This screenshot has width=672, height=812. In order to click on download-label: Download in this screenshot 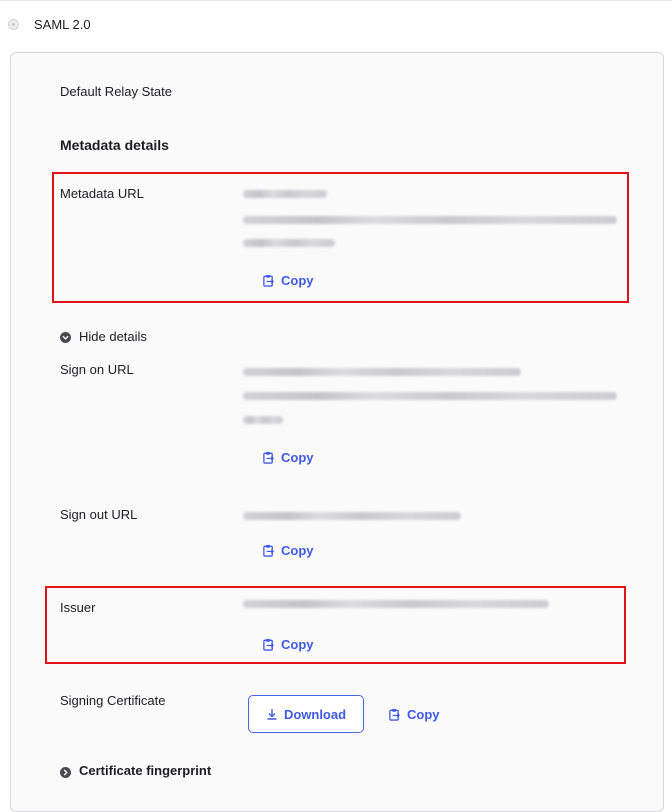, I will do `click(315, 714)`.